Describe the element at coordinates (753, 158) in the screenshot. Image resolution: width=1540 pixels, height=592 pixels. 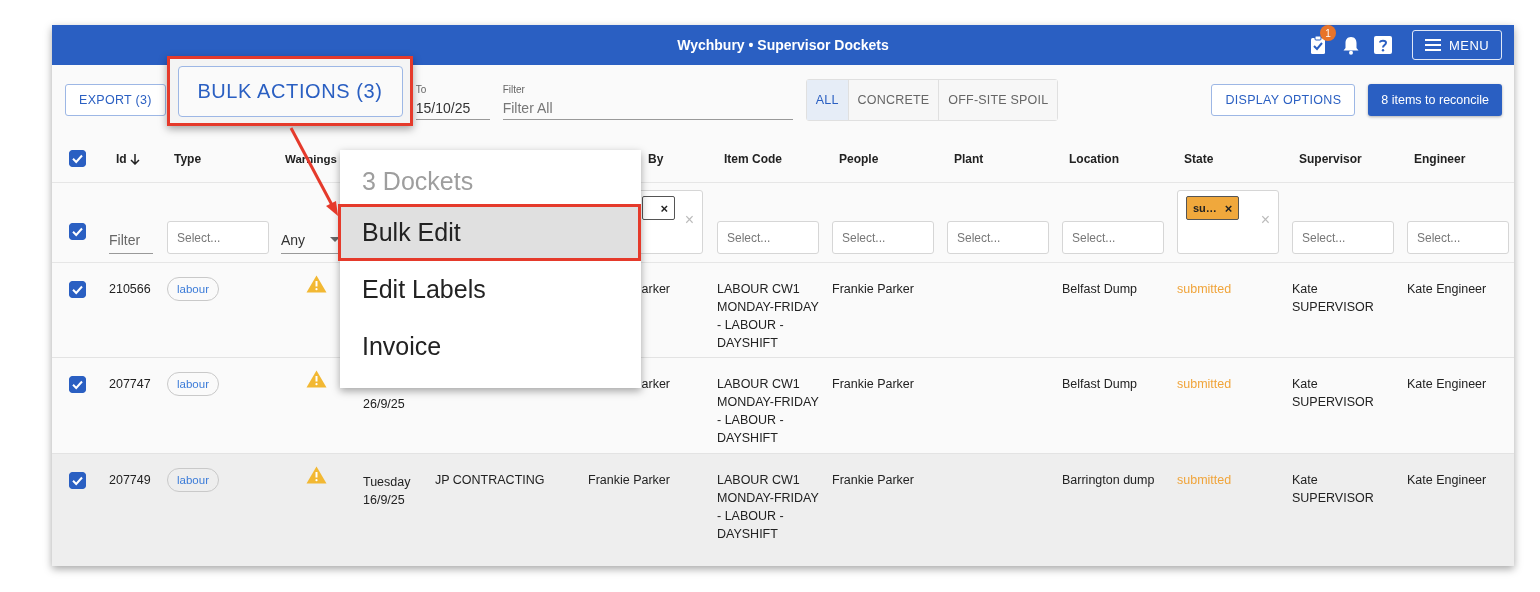
I see `column-header: Item Code` at that location.